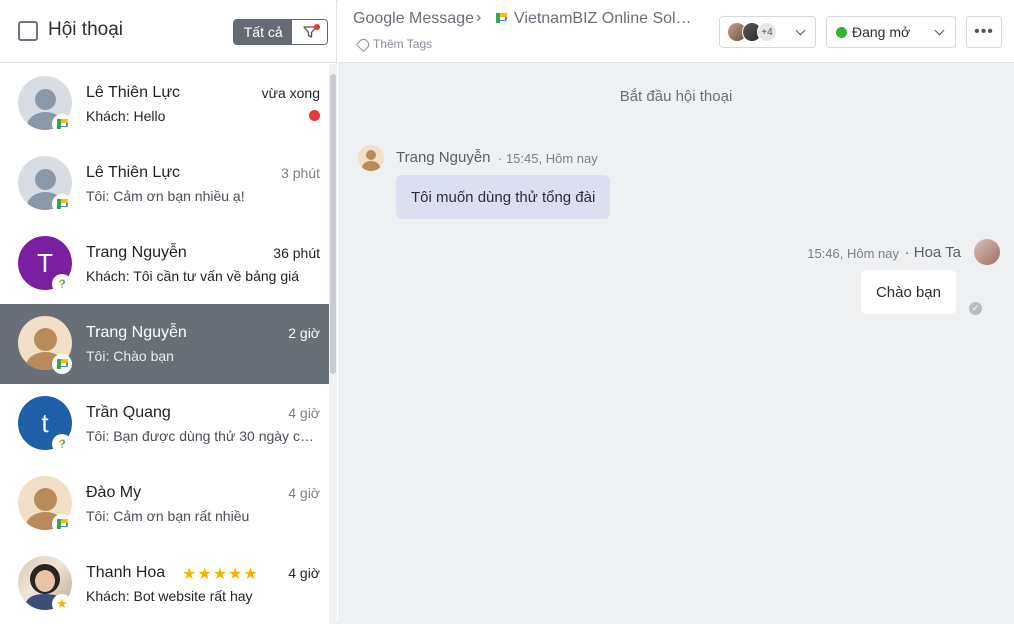  What do you see at coordinates (114, 492) in the screenshot?
I see `conversation-name: Đào My` at bounding box center [114, 492].